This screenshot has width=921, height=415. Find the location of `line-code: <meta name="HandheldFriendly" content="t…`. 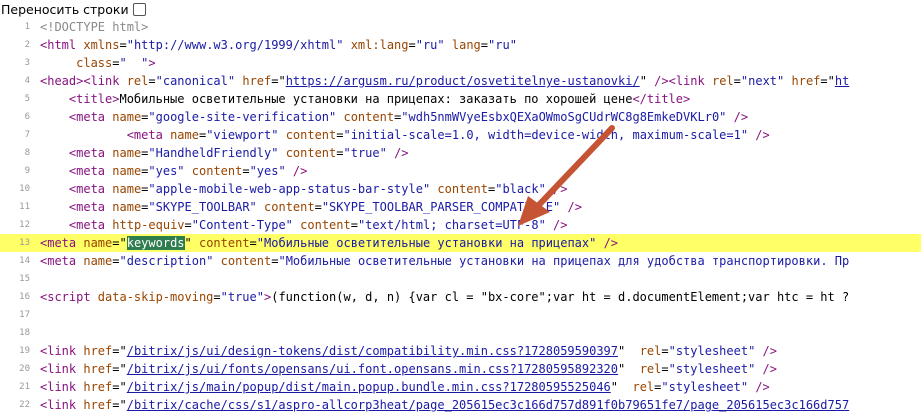

line-code: <meta name="HandheldFriendly" content="t… is located at coordinates (224, 153).